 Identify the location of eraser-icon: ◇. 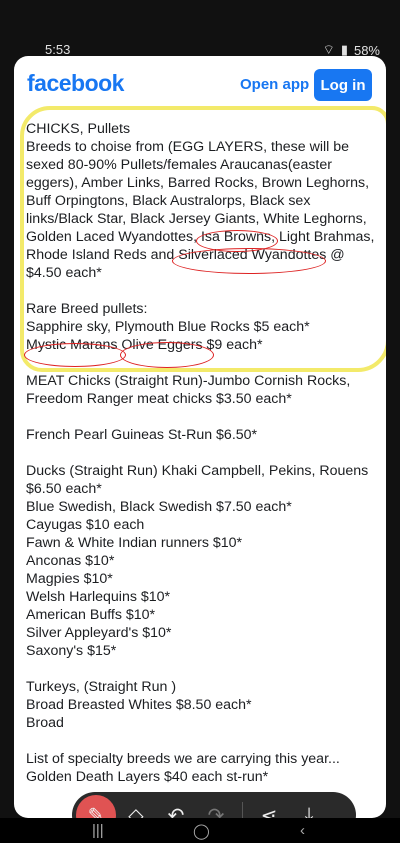
(136, 807).